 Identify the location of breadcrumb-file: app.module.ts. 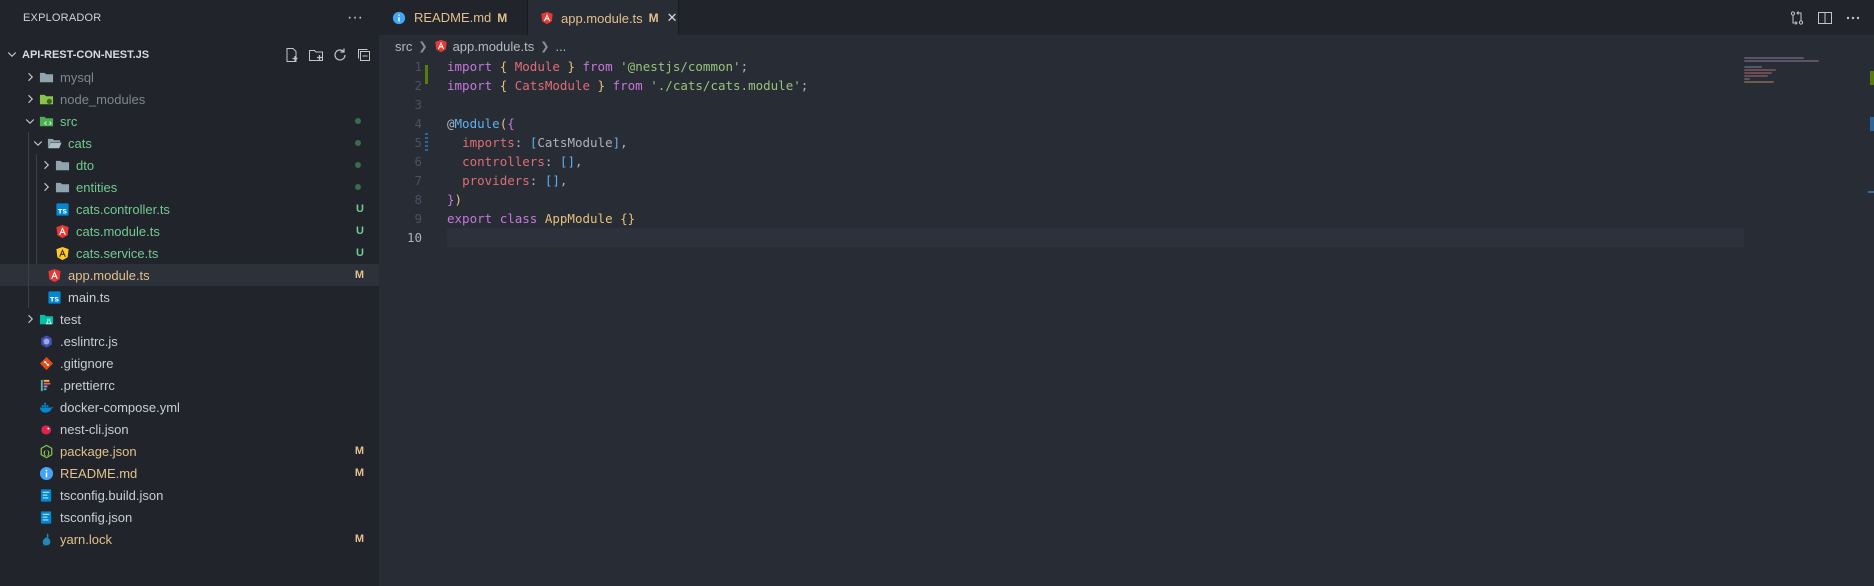
(494, 46).